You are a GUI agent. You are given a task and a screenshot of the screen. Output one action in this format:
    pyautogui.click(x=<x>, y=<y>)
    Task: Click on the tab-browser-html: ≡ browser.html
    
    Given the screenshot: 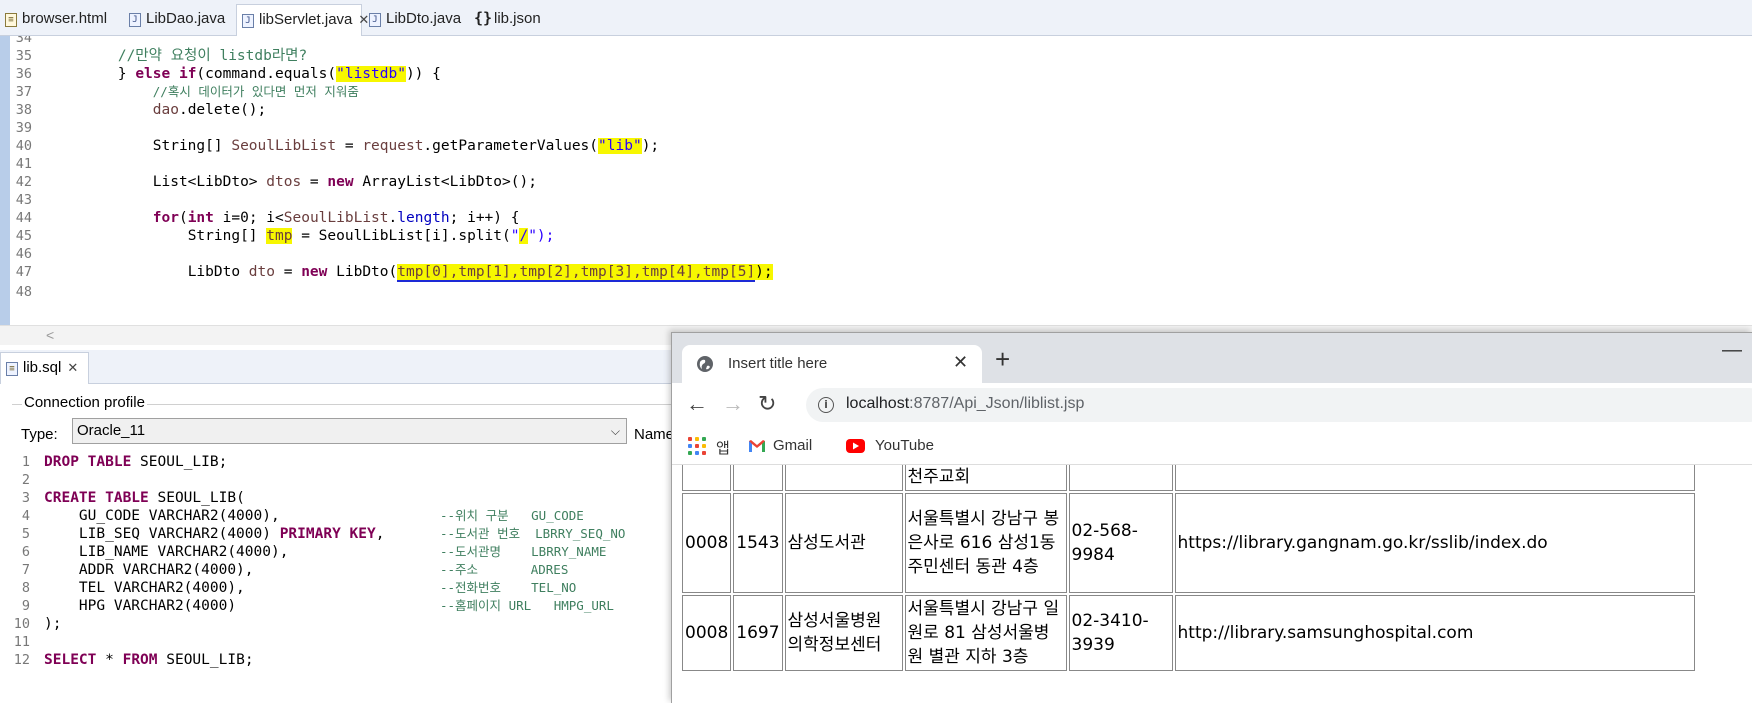 What is the action you would take?
    pyautogui.click(x=59, y=20)
    